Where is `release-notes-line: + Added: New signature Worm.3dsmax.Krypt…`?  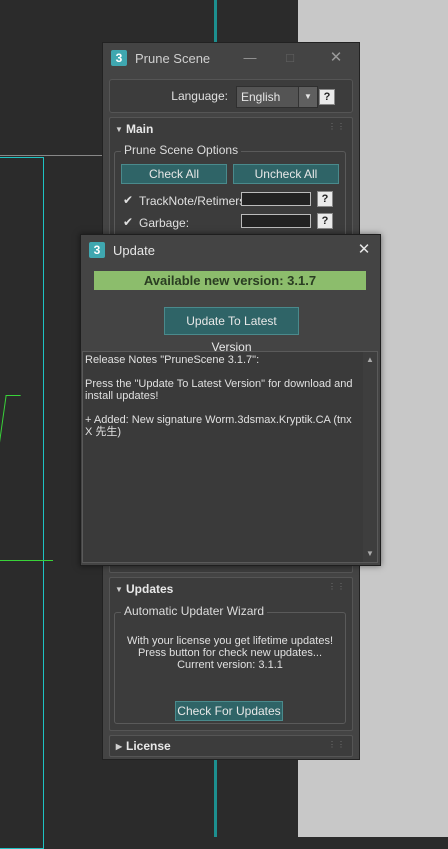 release-notes-line: + Added: New signature Worm.3dsmax.Krypt… is located at coordinates (218, 426).